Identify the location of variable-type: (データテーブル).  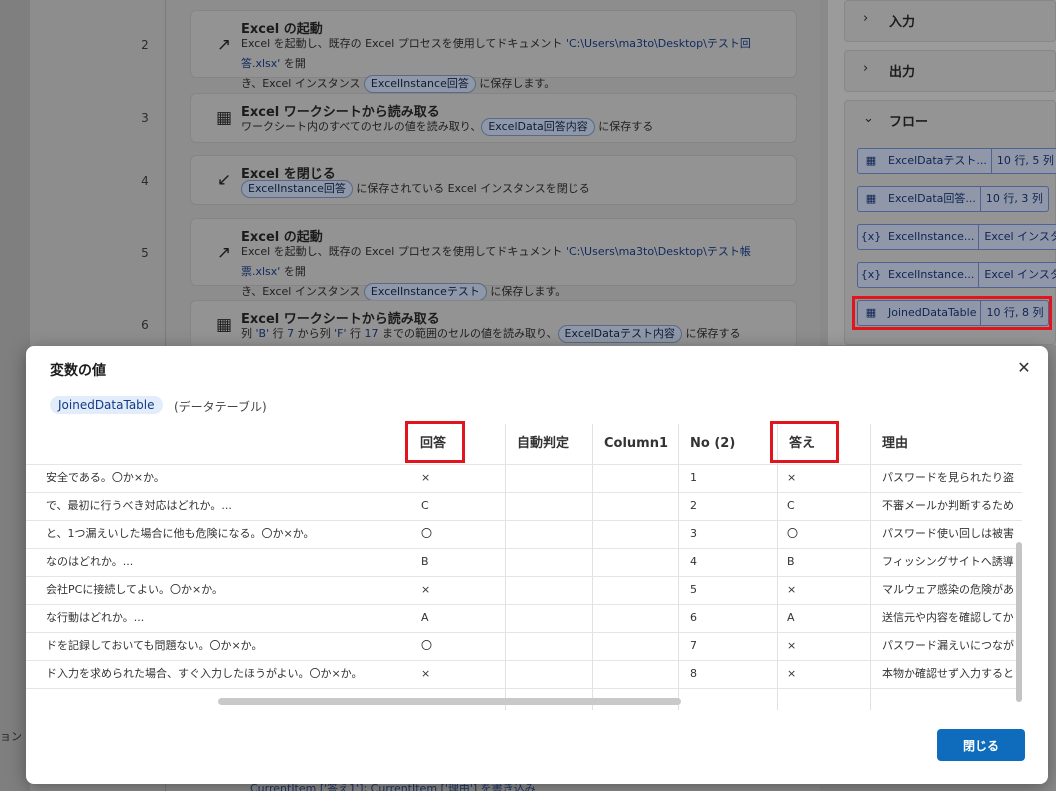
(220, 407).